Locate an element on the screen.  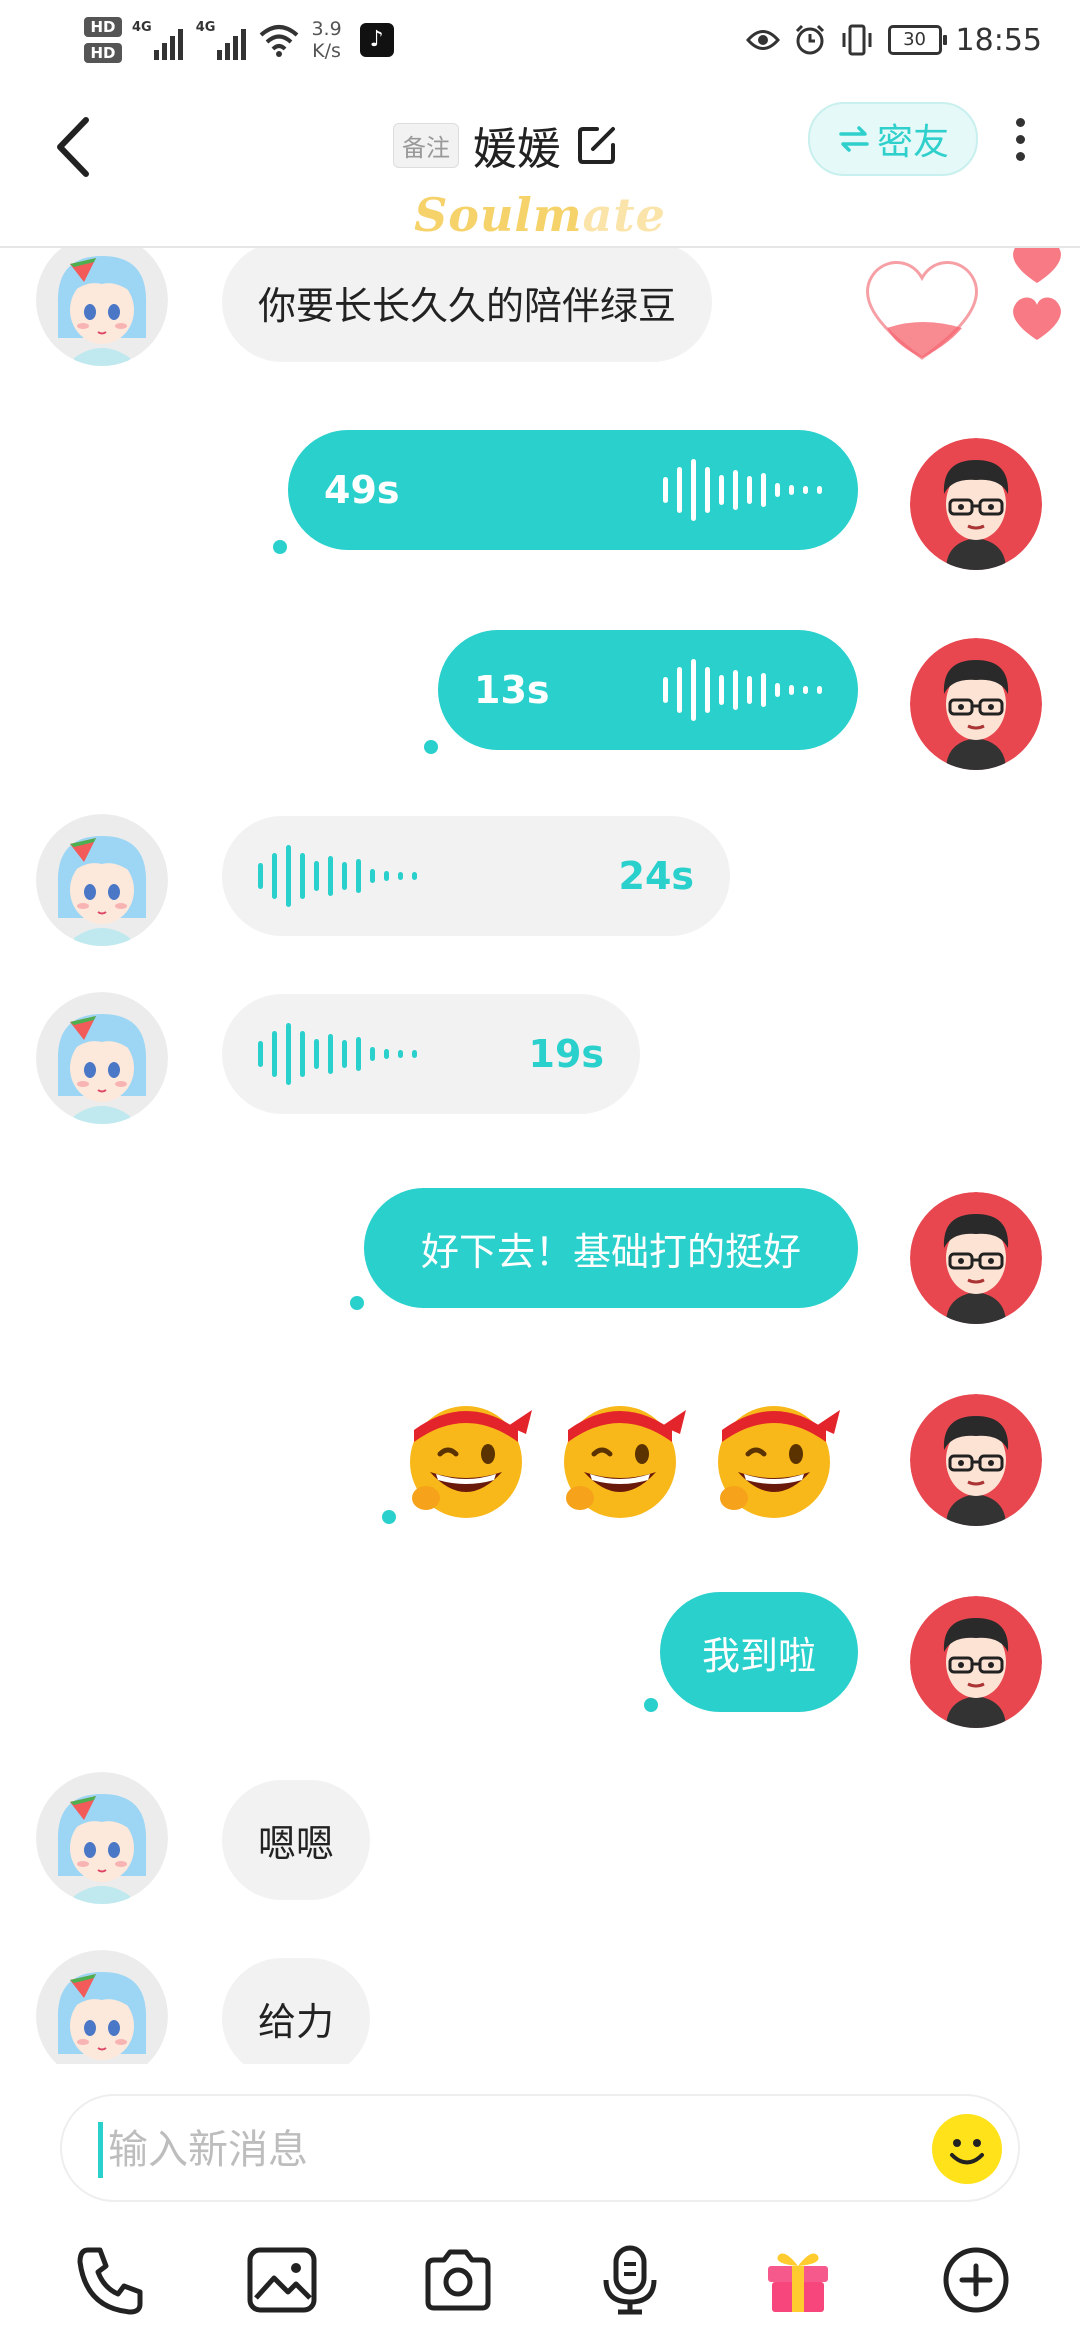
hd-badge-2: HD is located at coordinates (103, 53).